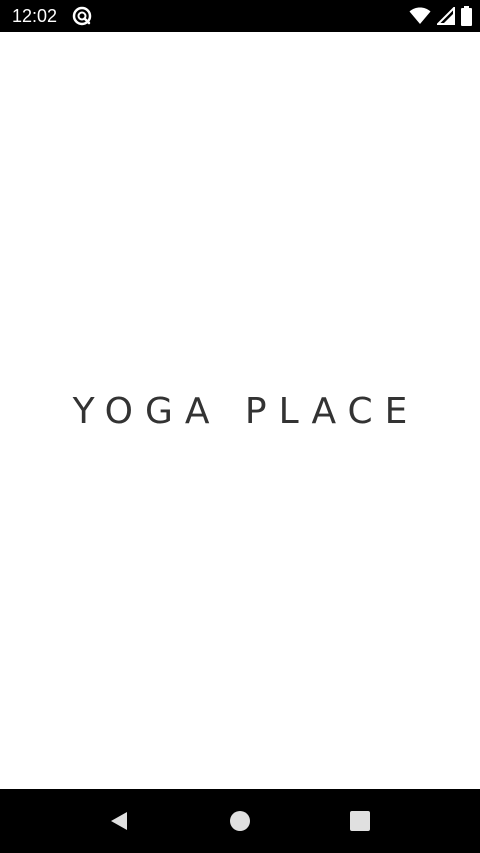  Describe the element at coordinates (420, 15) in the screenshot. I see `wifi-icon` at that location.